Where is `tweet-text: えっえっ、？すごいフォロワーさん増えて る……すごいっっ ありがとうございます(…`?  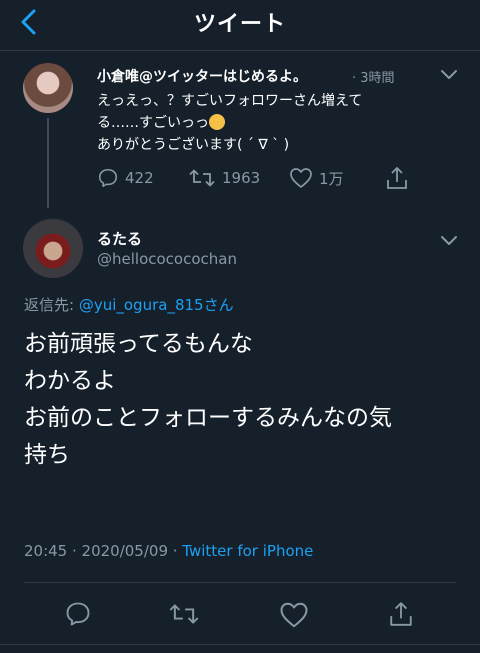
tweet-text: えっえっ、？すごいフォロワーさん増えて る……すごいっっ ありがとうございます(… is located at coordinates (267, 123).